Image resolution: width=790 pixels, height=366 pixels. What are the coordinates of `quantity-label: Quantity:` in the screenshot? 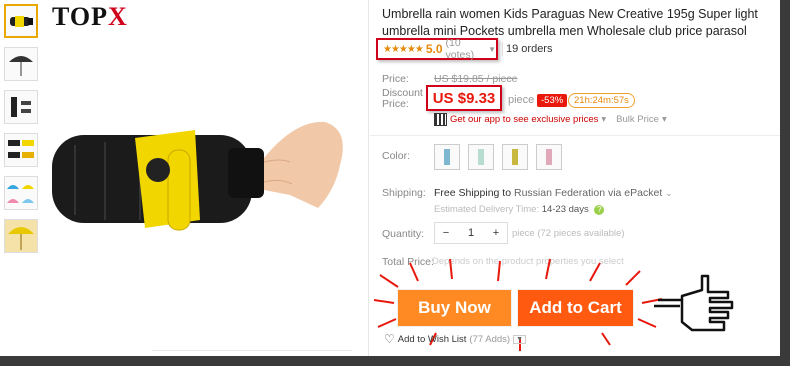 It's located at (403, 234).